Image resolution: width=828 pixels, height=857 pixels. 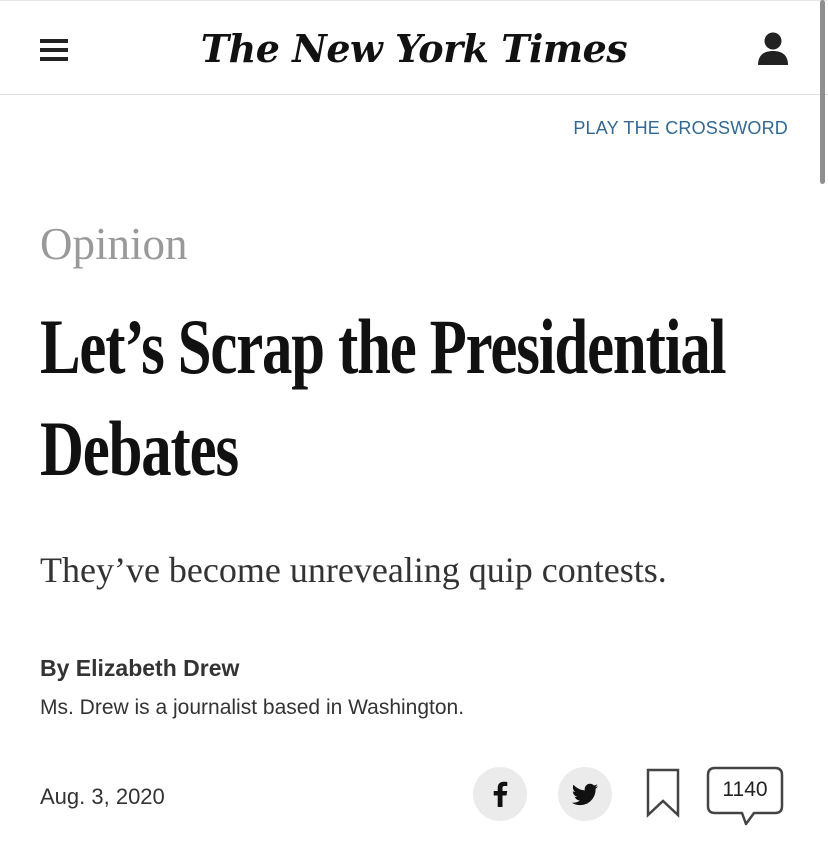 I want to click on play-crossword-link: PLAY THE CROSSWORD, so click(x=680, y=128).